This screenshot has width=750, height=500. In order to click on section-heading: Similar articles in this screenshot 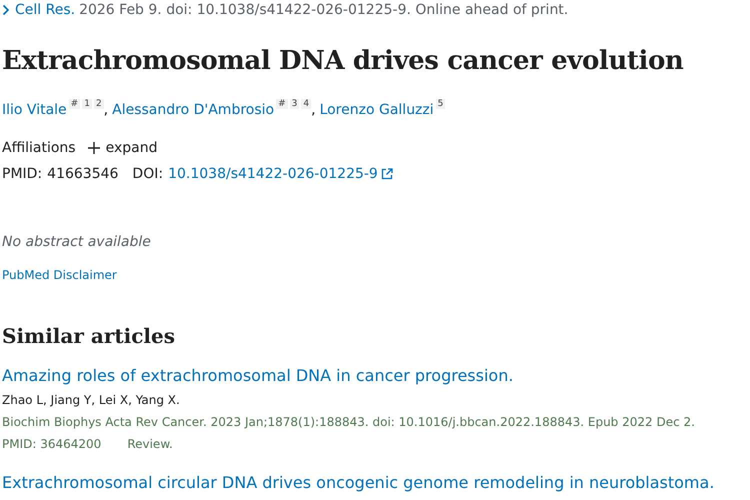, I will do `click(89, 336)`.